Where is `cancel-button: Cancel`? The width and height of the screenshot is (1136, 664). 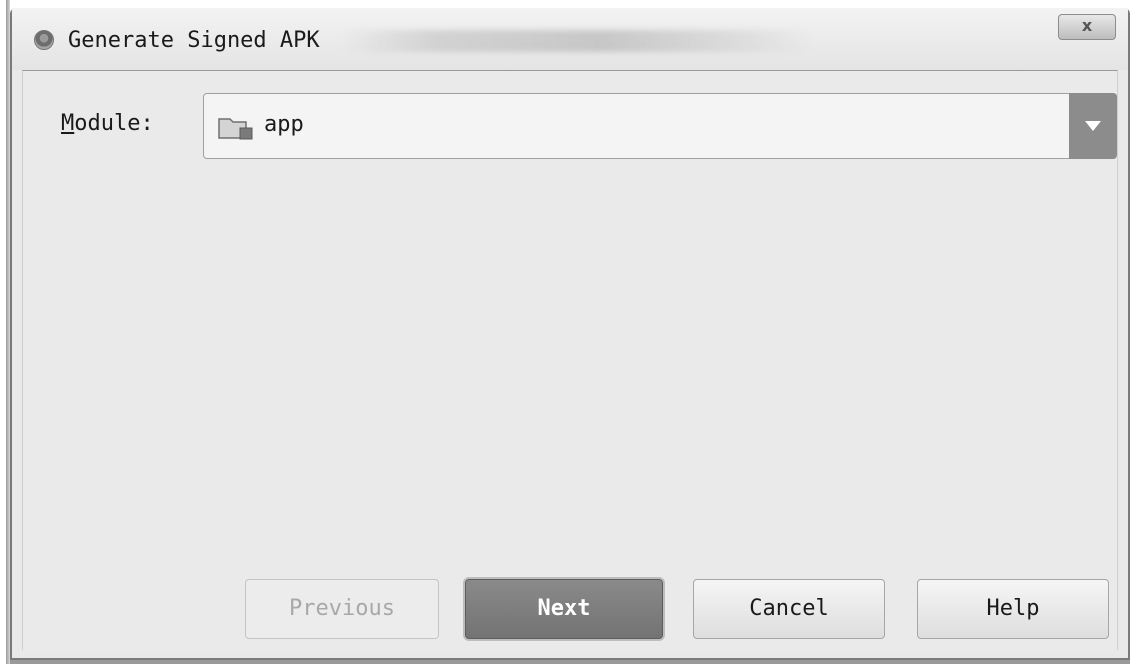
cancel-button: Cancel is located at coordinates (789, 609).